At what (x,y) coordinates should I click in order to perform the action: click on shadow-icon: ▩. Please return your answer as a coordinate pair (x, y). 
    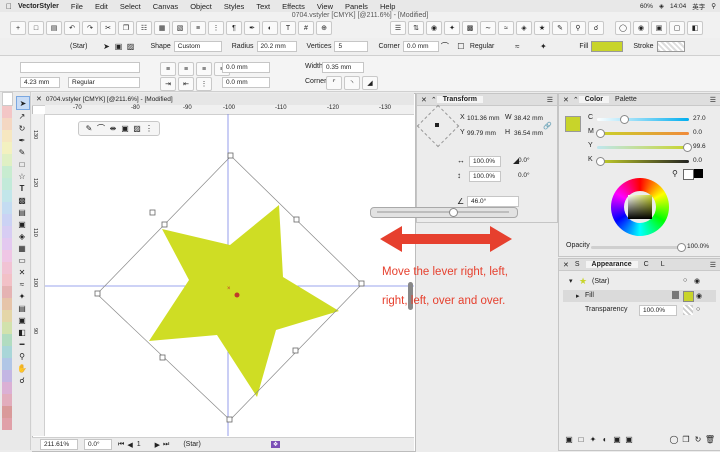
    Looking at the image, I should click on (470, 28).